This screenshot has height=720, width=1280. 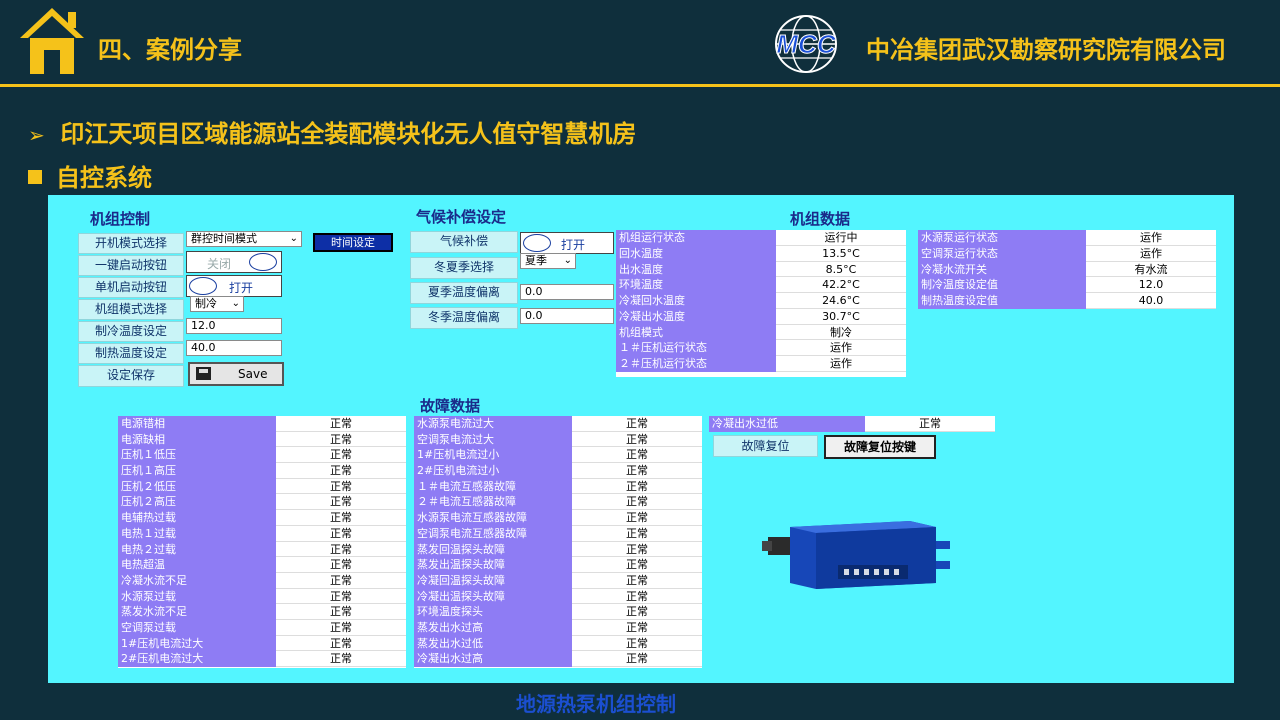 I want to click on unit-mode-label: 机组模式选择, so click(x=131, y=309).